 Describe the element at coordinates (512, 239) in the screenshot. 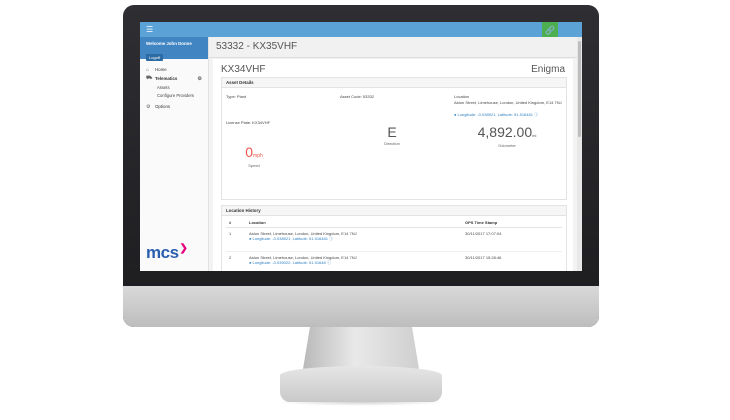

I see `row-time: 30/11/2017 17:07:04` at that location.